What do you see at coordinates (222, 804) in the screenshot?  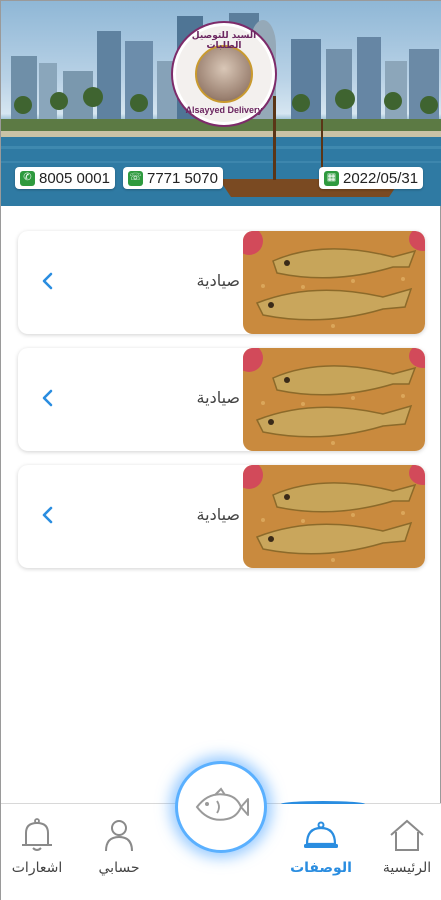 I see `fish-icon` at bounding box center [222, 804].